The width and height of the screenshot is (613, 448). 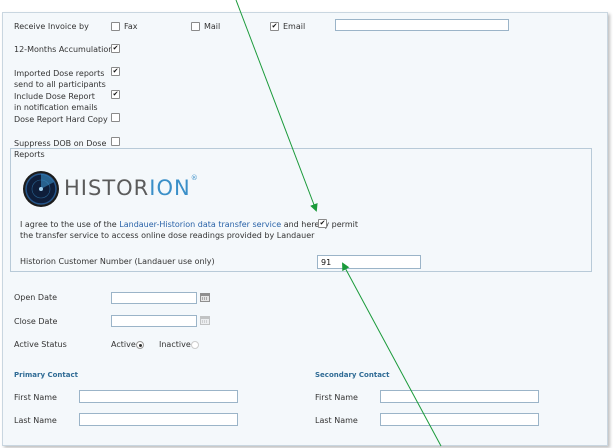 What do you see at coordinates (392, 354) in the screenshot?
I see `arrow-to-customer-number` at bounding box center [392, 354].